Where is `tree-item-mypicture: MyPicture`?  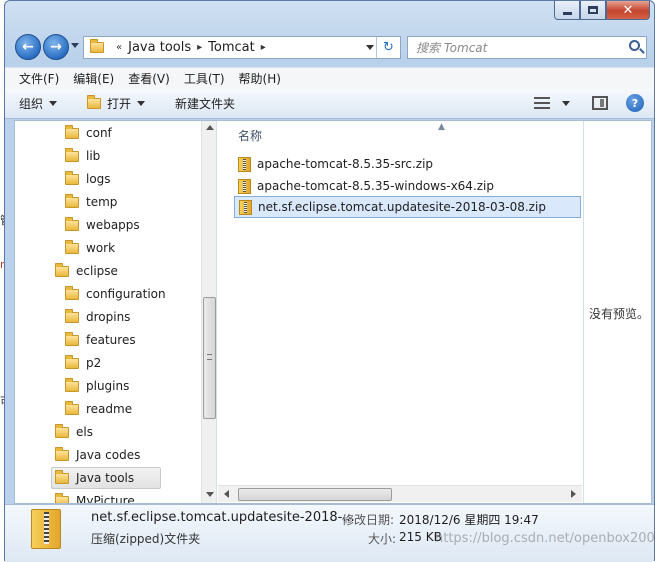 tree-item-mypicture: MyPicture is located at coordinates (95, 496).